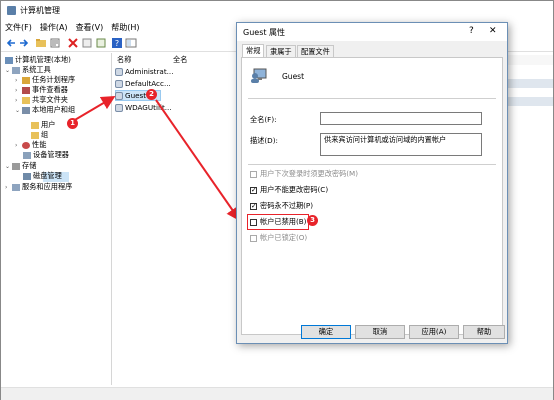 This screenshot has width=554, height=400. I want to click on ok-button: 确定, so click(326, 332).